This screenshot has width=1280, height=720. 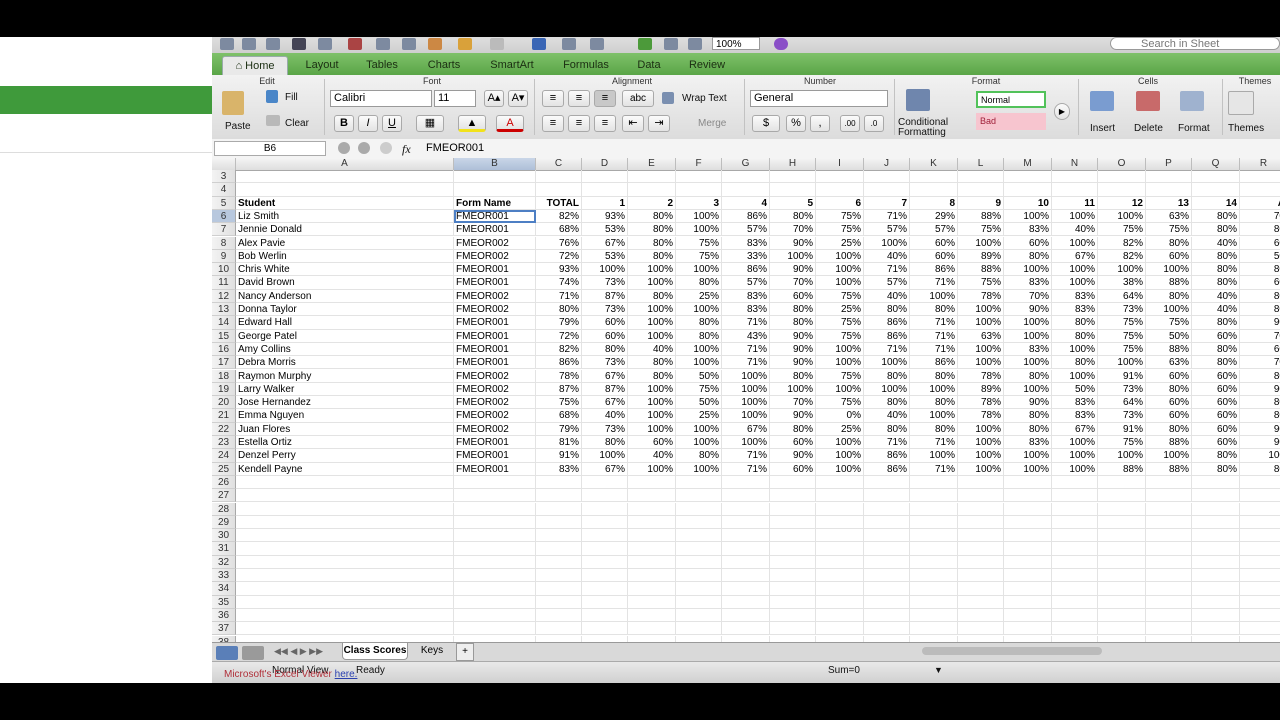 What do you see at coordinates (382, 65) in the screenshot?
I see `tab-tables: Tables` at bounding box center [382, 65].